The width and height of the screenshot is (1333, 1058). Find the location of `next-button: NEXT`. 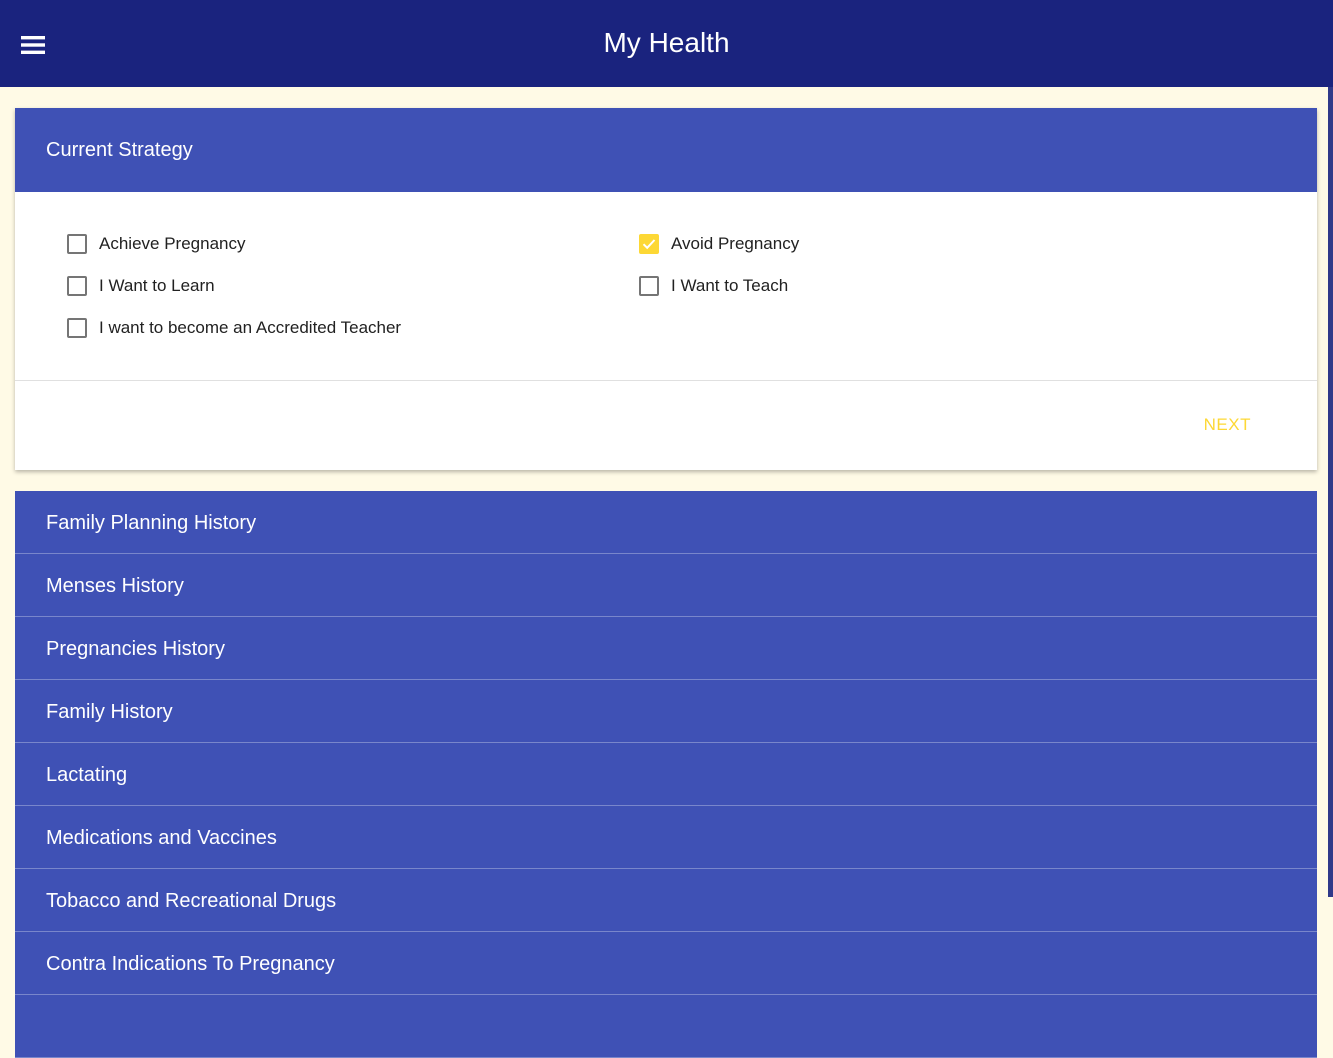

next-button: NEXT is located at coordinates (1227, 425).